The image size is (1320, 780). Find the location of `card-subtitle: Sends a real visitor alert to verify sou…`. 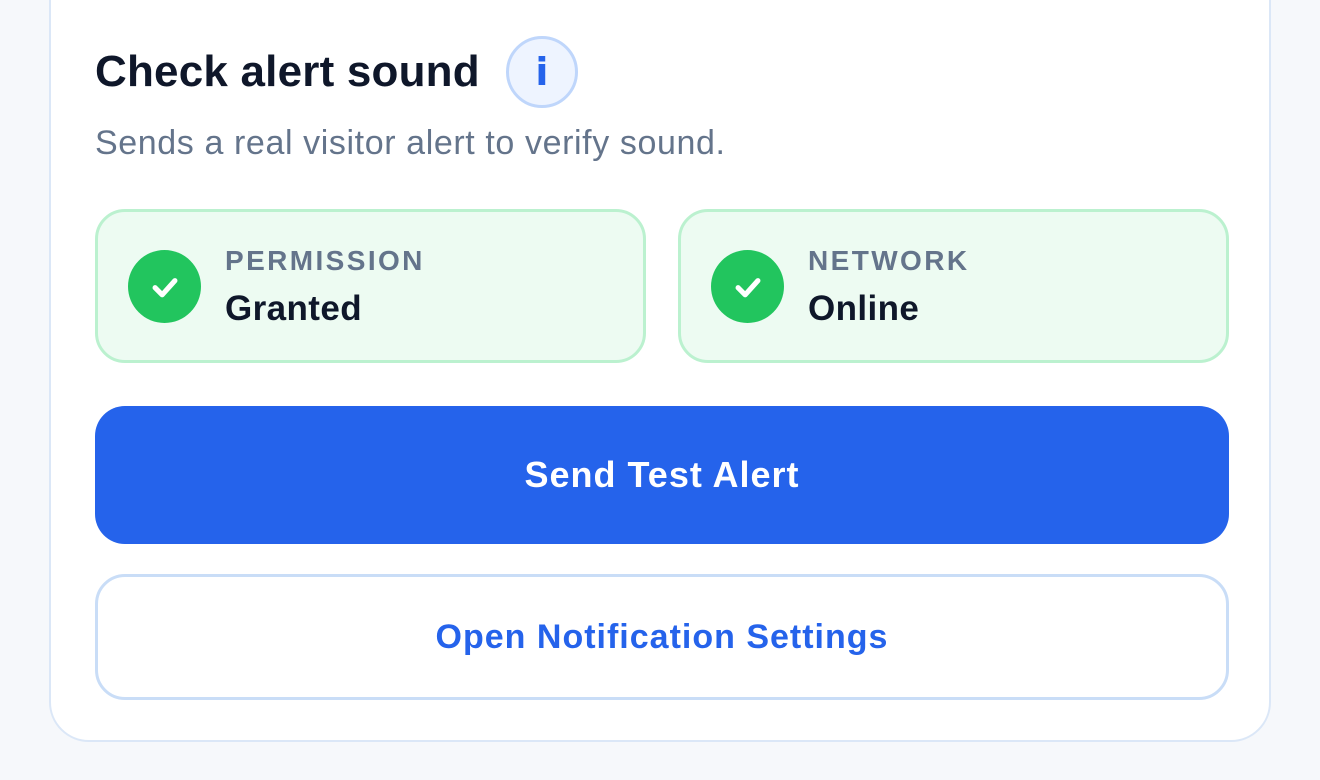

card-subtitle: Sends a real visitor alert to verify sou… is located at coordinates (410, 143).